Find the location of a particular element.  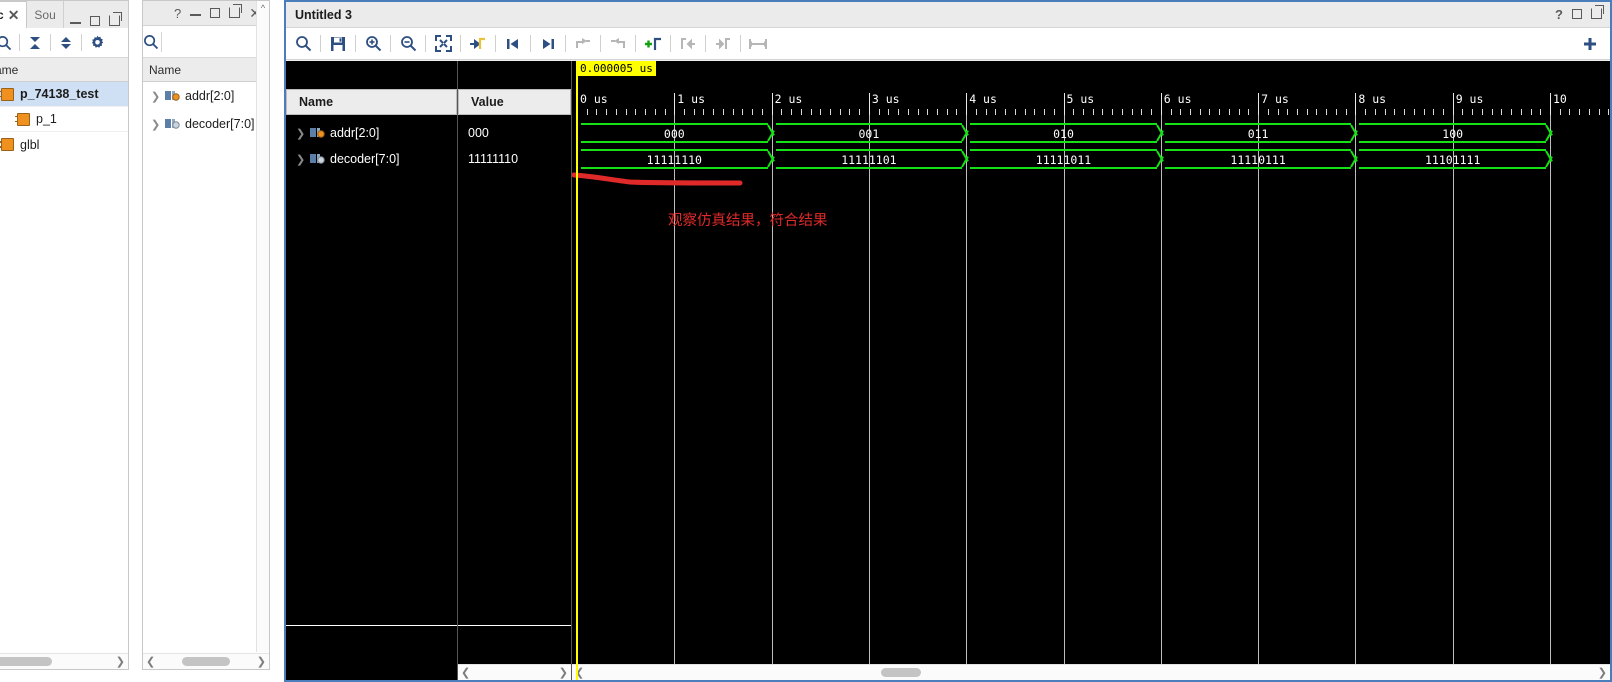

save-icon is located at coordinates (338, 44).